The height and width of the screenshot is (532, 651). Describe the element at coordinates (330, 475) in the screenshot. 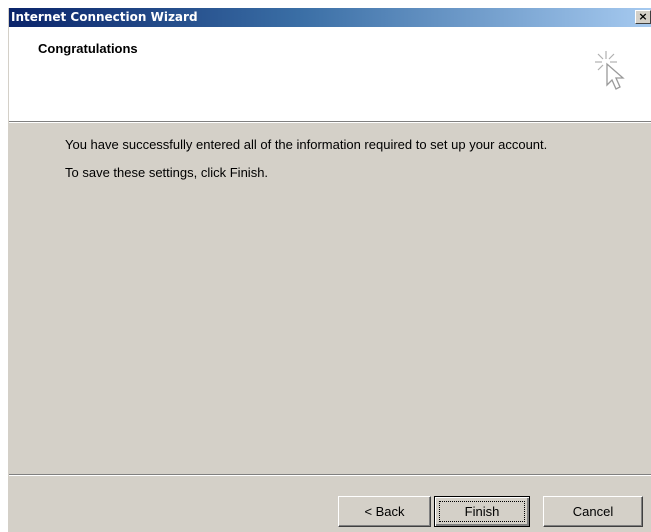

I see `footer-separator` at that location.